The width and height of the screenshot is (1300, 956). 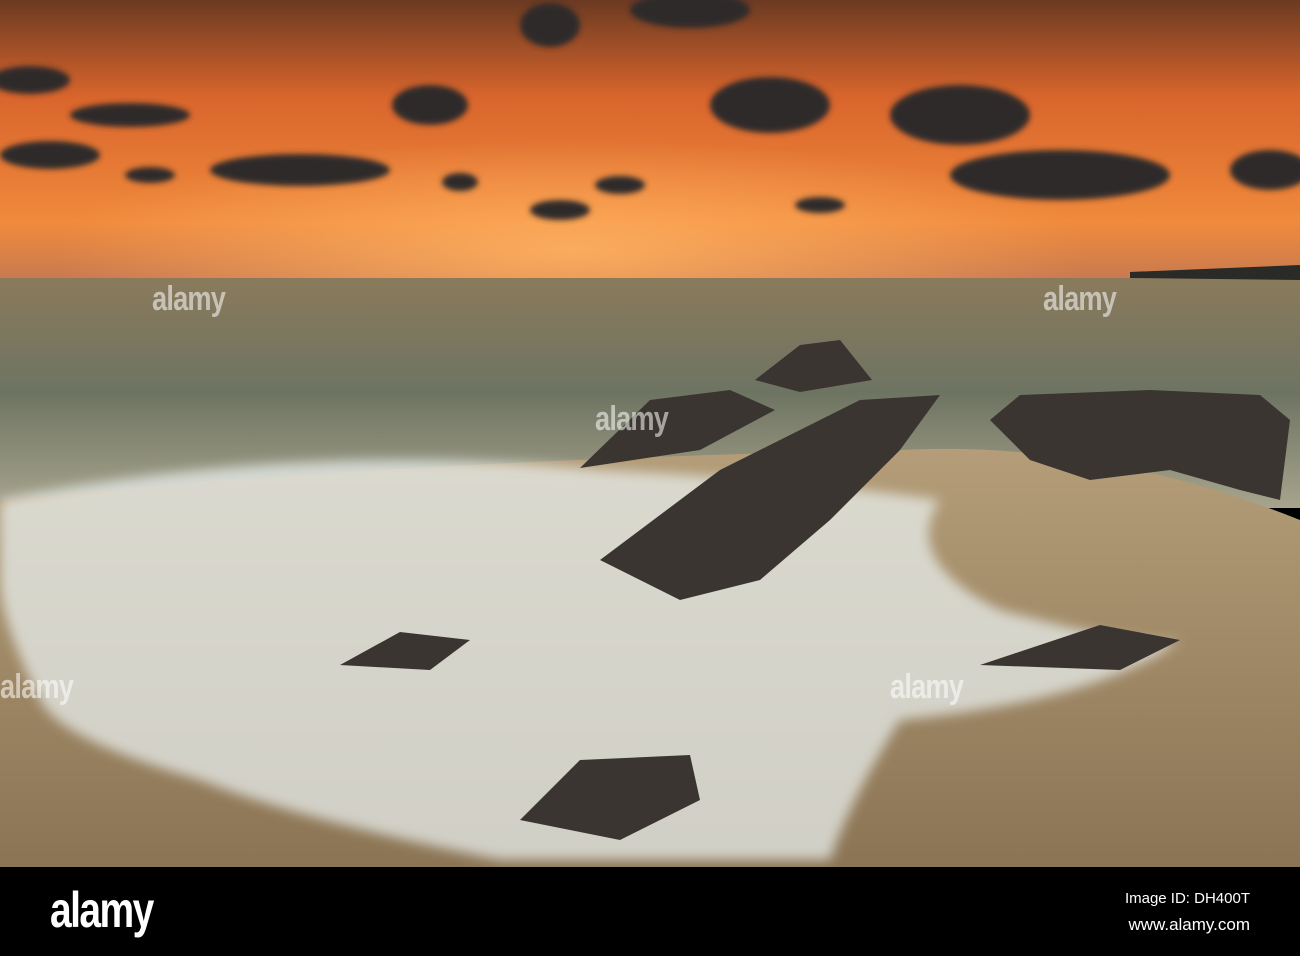 I want to click on website-link: www.alamy.com, so click(x=1189, y=924).